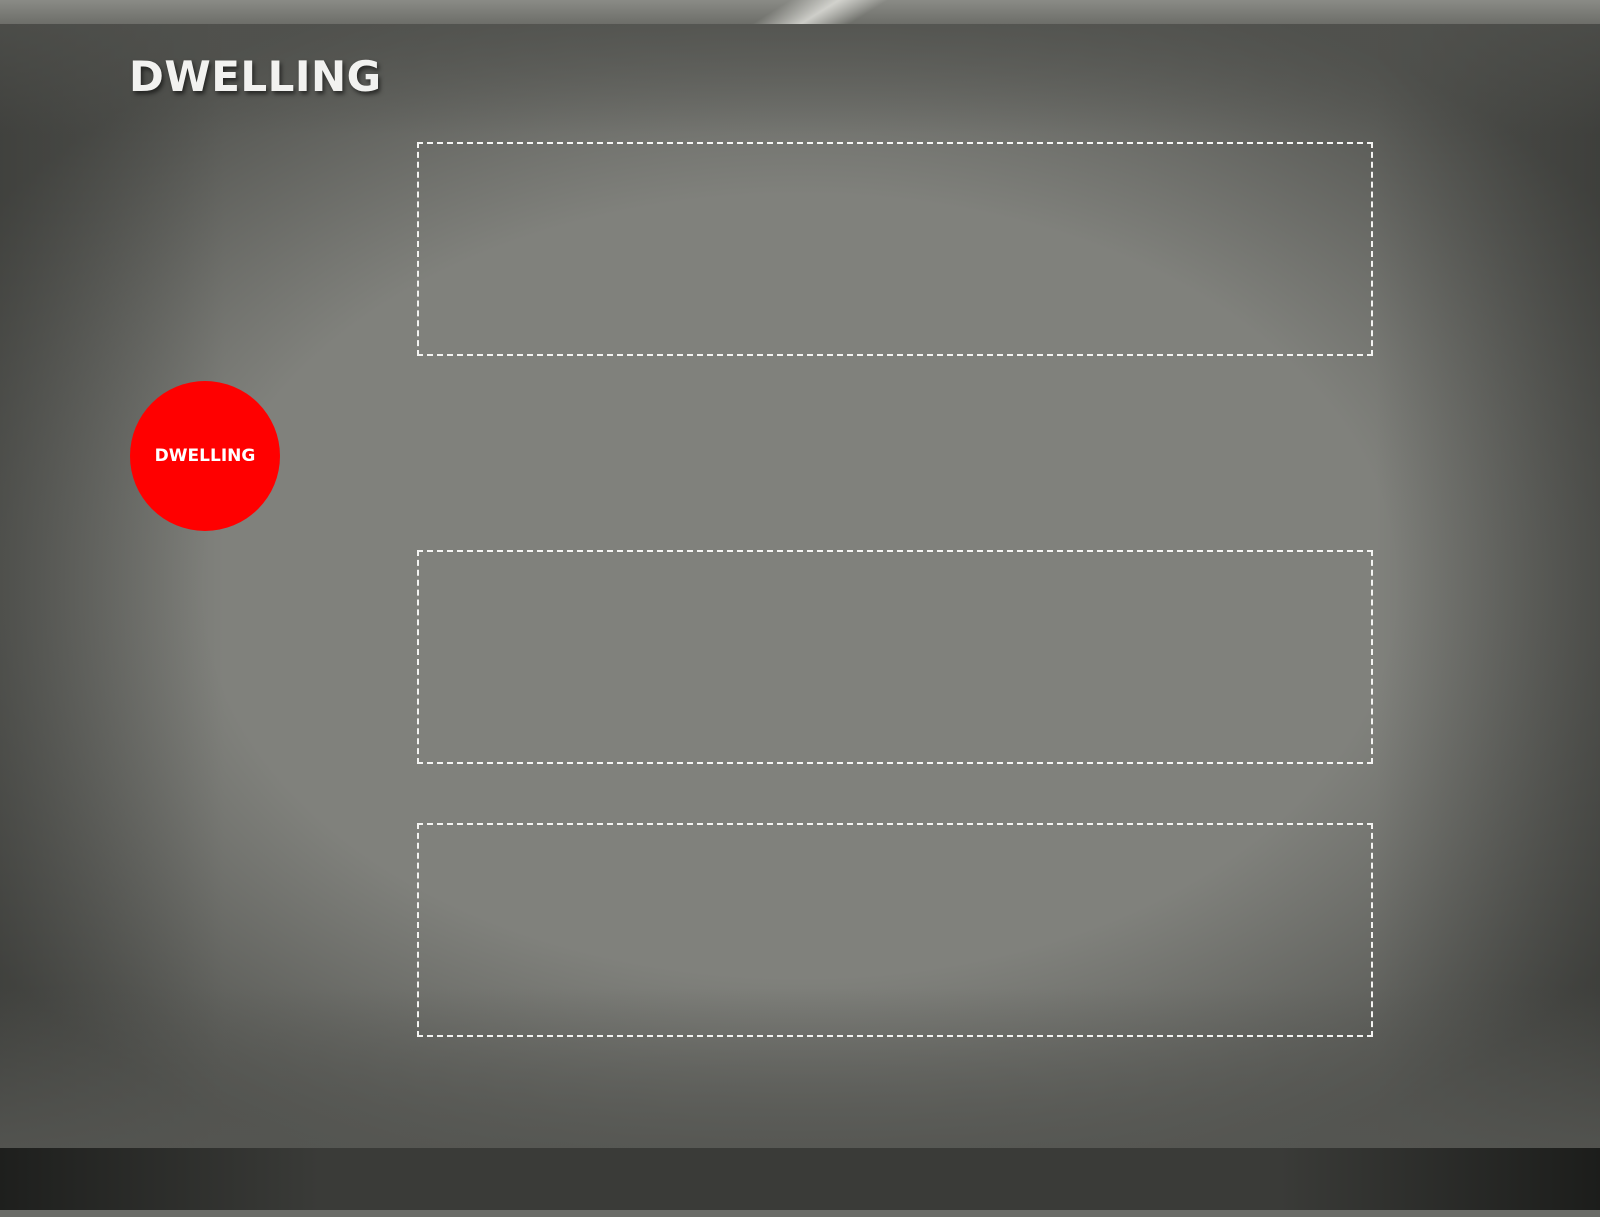 The width and height of the screenshot is (1600, 1217). Describe the element at coordinates (820, 12) in the screenshot. I see `top-strip-gleam` at that location.